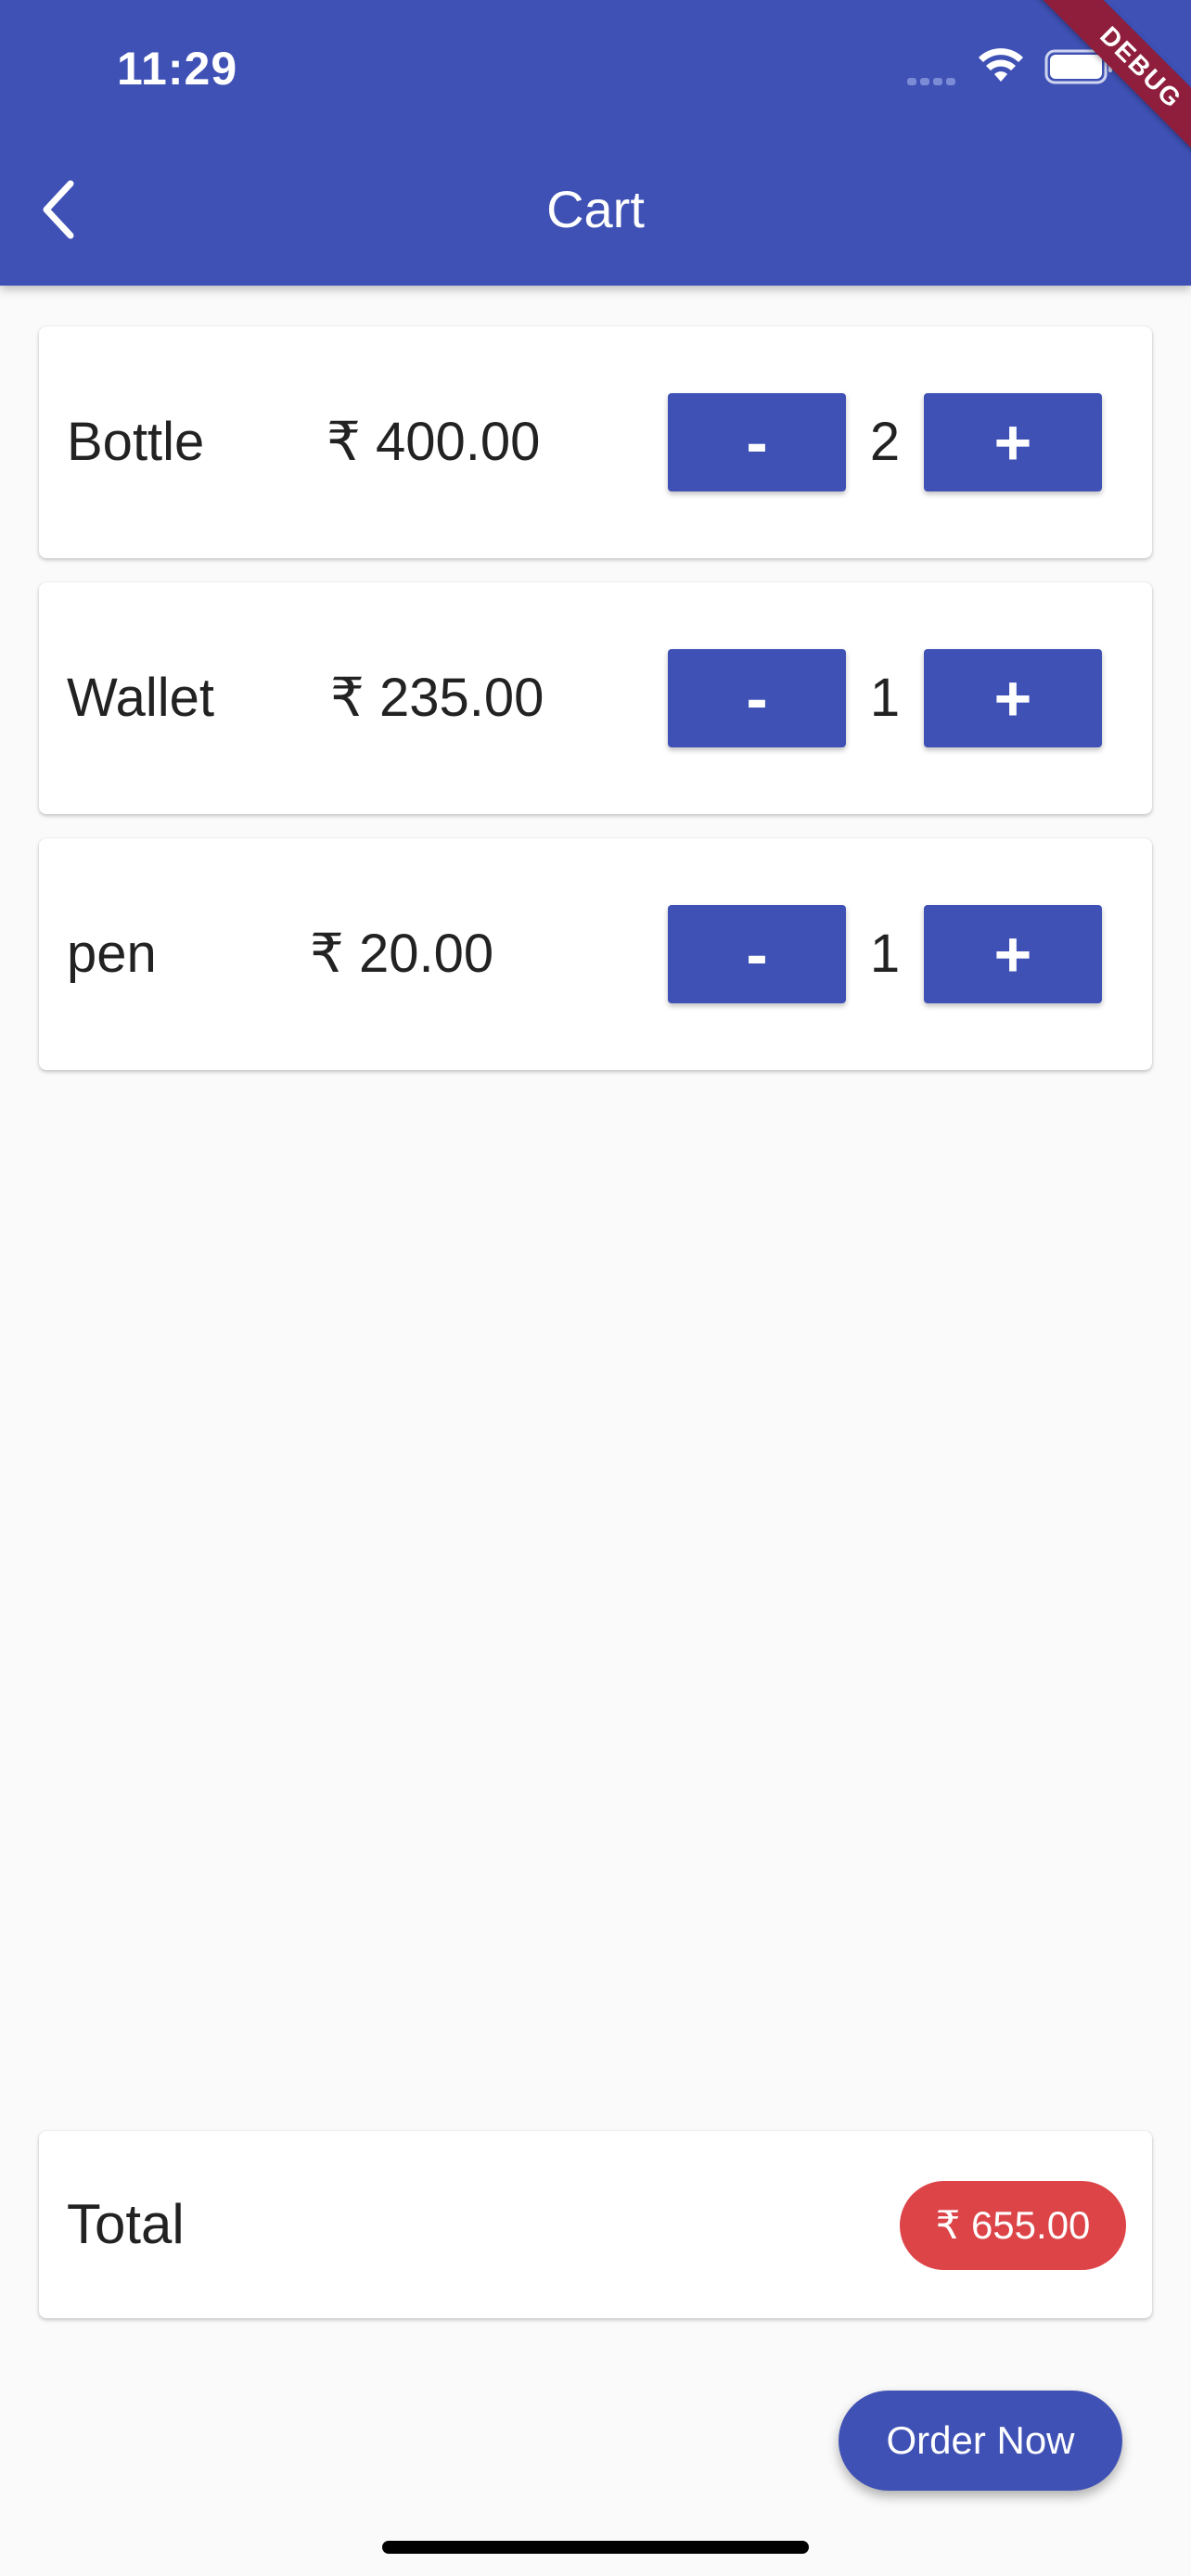 The image size is (1191, 2576). I want to click on item-name: pen, so click(112, 954).